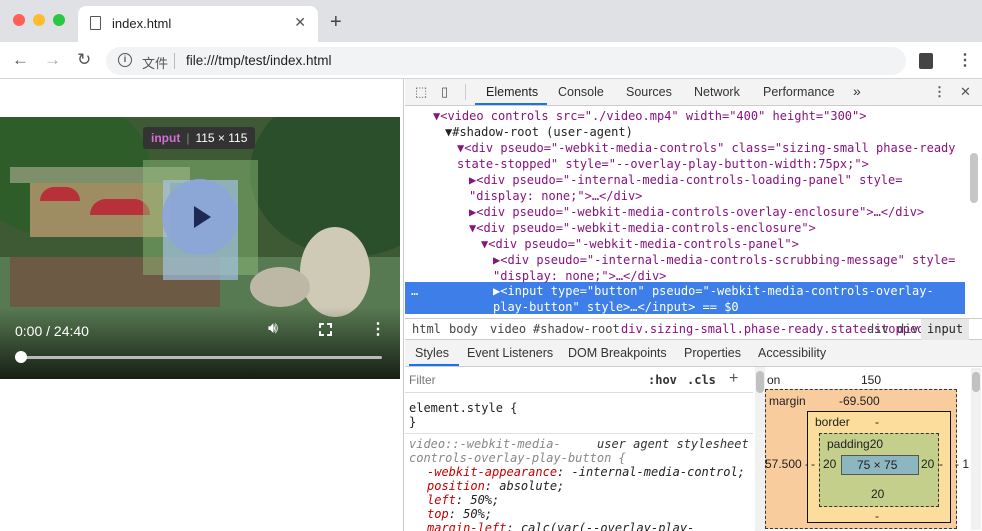 The image size is (982, 531). Describe the element at coordinates (59, 20) in the screenshot. I see `maximize-window-button` at that location.